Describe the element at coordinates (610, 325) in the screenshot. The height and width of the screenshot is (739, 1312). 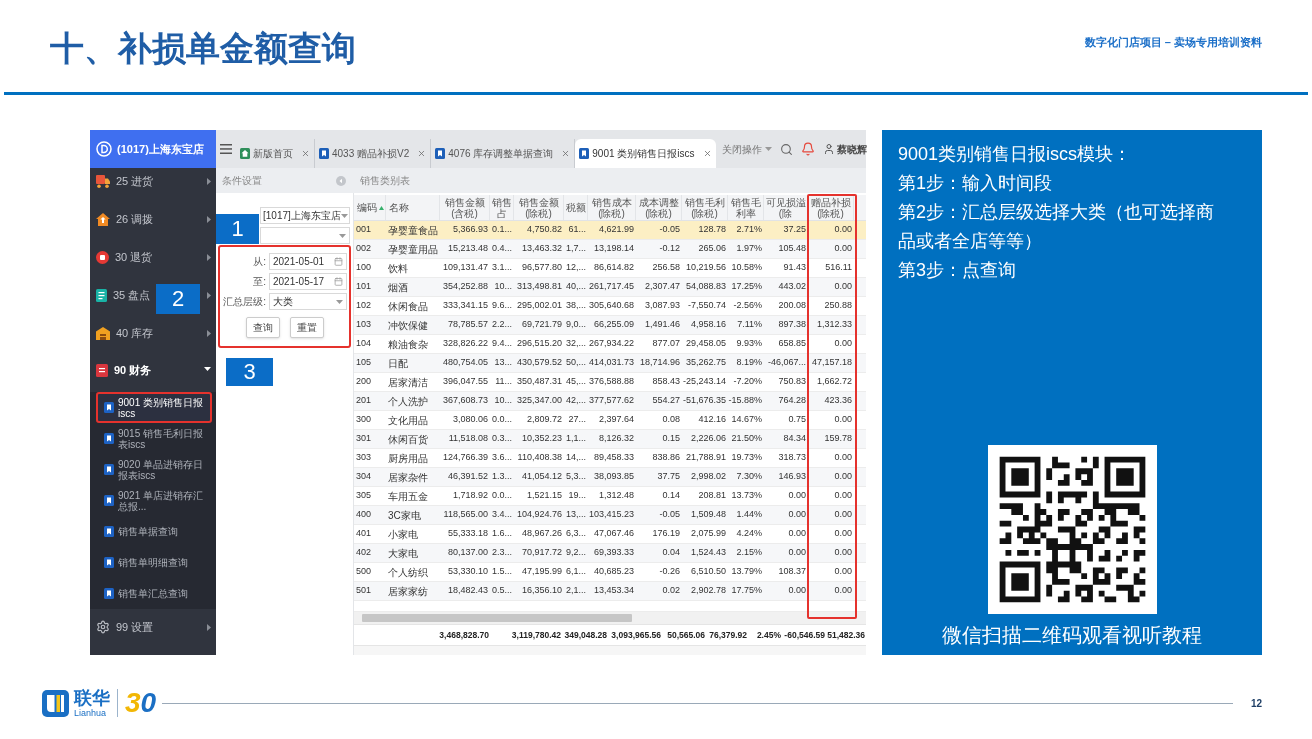
I see `table-row: 103 冲饮保健 78,785.57 2.2... 69,721.79 9,0... 66,255.09 1,491.46 4,958.16 7.11% 897.38 1,312.33` at that location.